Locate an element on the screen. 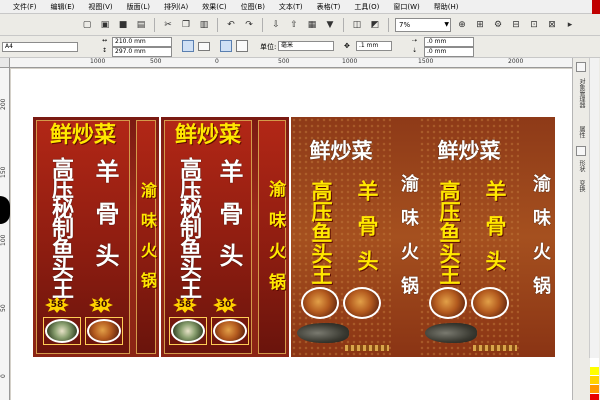 The width and height of the screenshot is (600, 400). copy-icon: ❐ is located at coordinates (186, 25).